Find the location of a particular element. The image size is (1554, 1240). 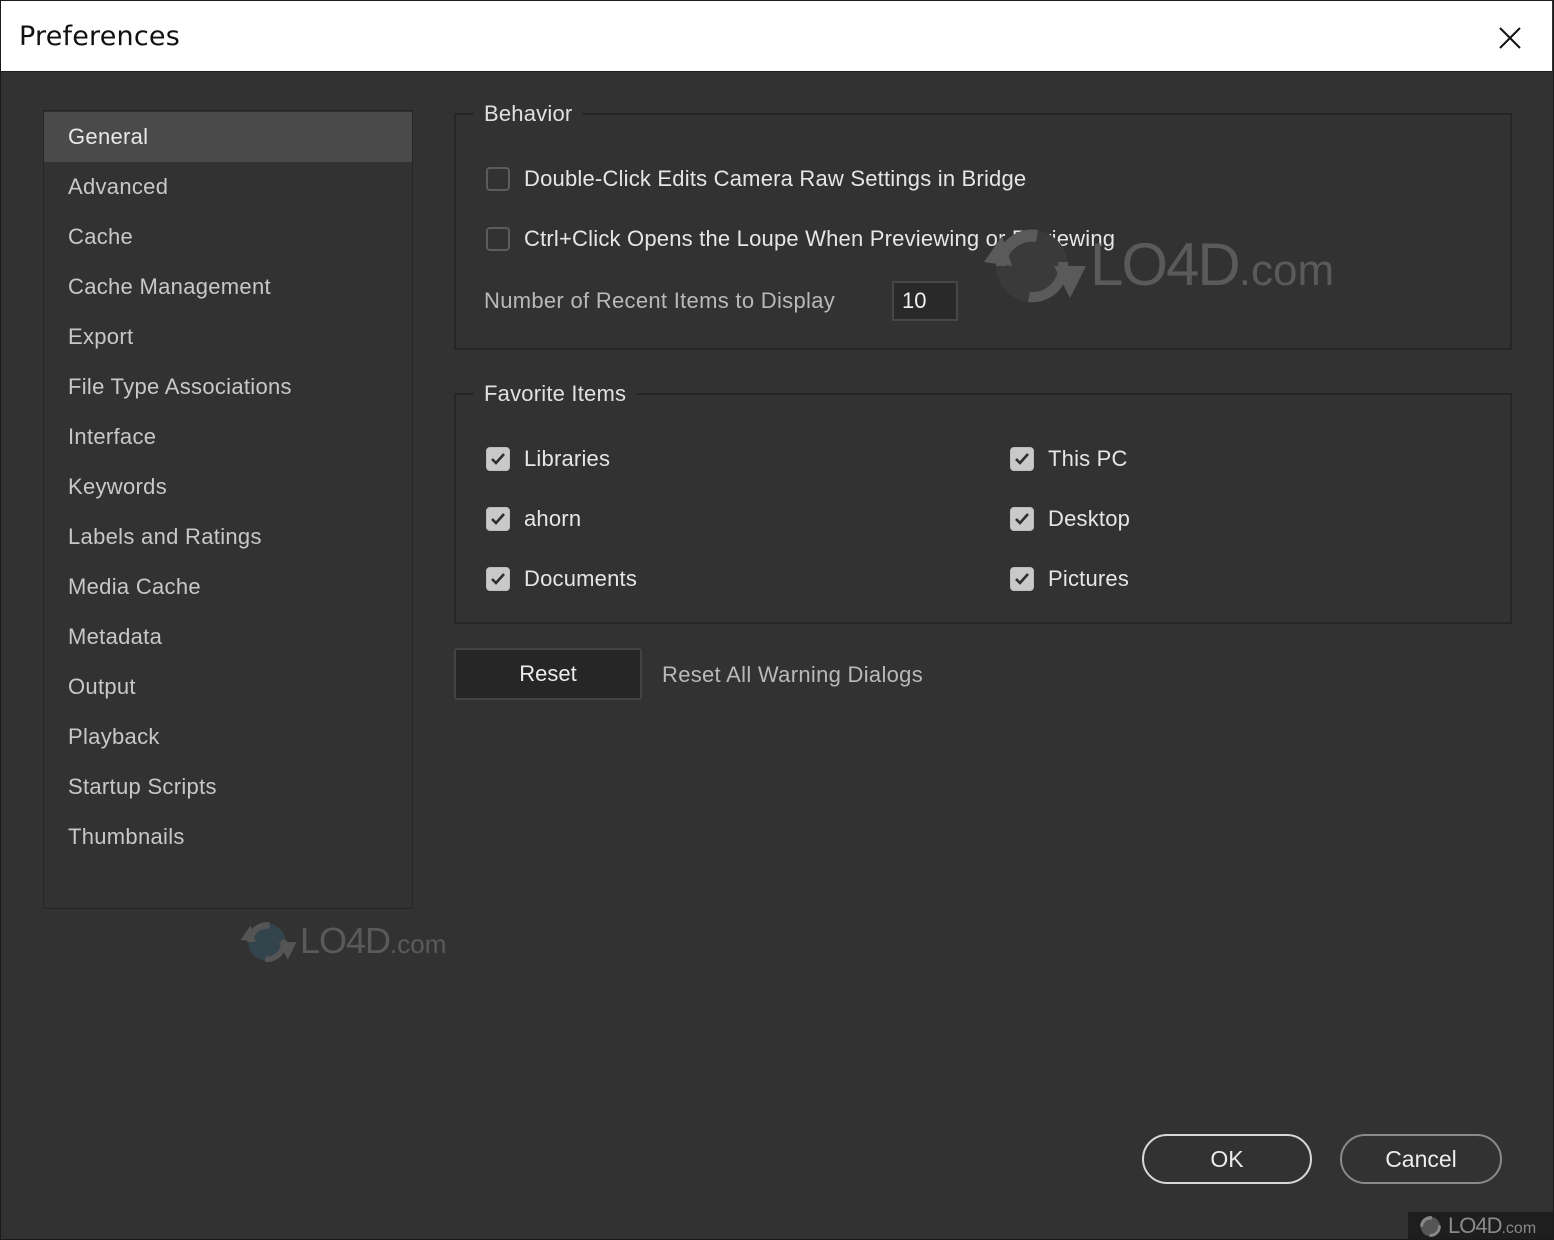

sidebar-item-output: Output is located at coordinates (228, 687).